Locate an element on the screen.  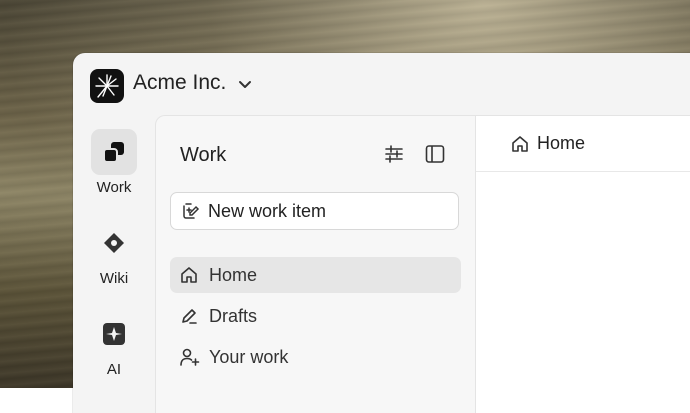
user-plus-icon is located at coordinates (190, 357).